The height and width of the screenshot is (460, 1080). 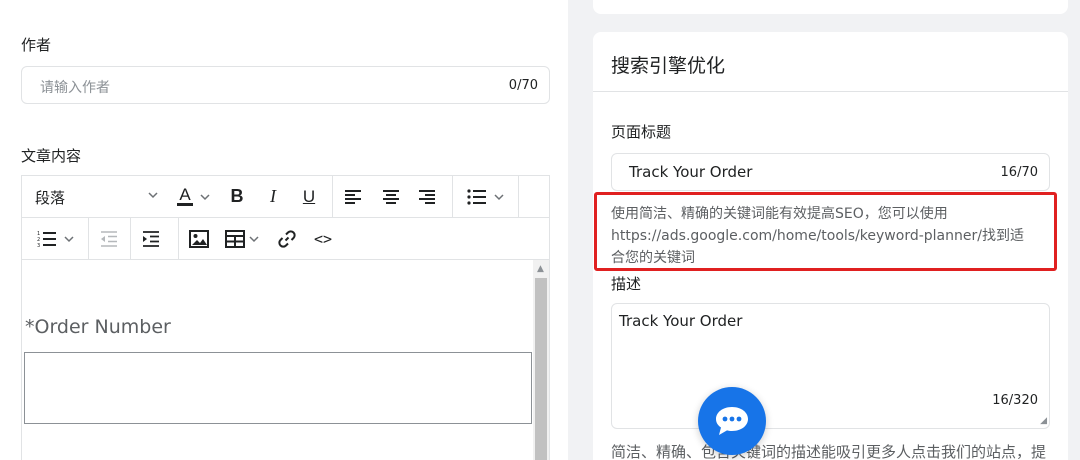 I want to click on chat-bubble-icon, so click(x=732, y=421).